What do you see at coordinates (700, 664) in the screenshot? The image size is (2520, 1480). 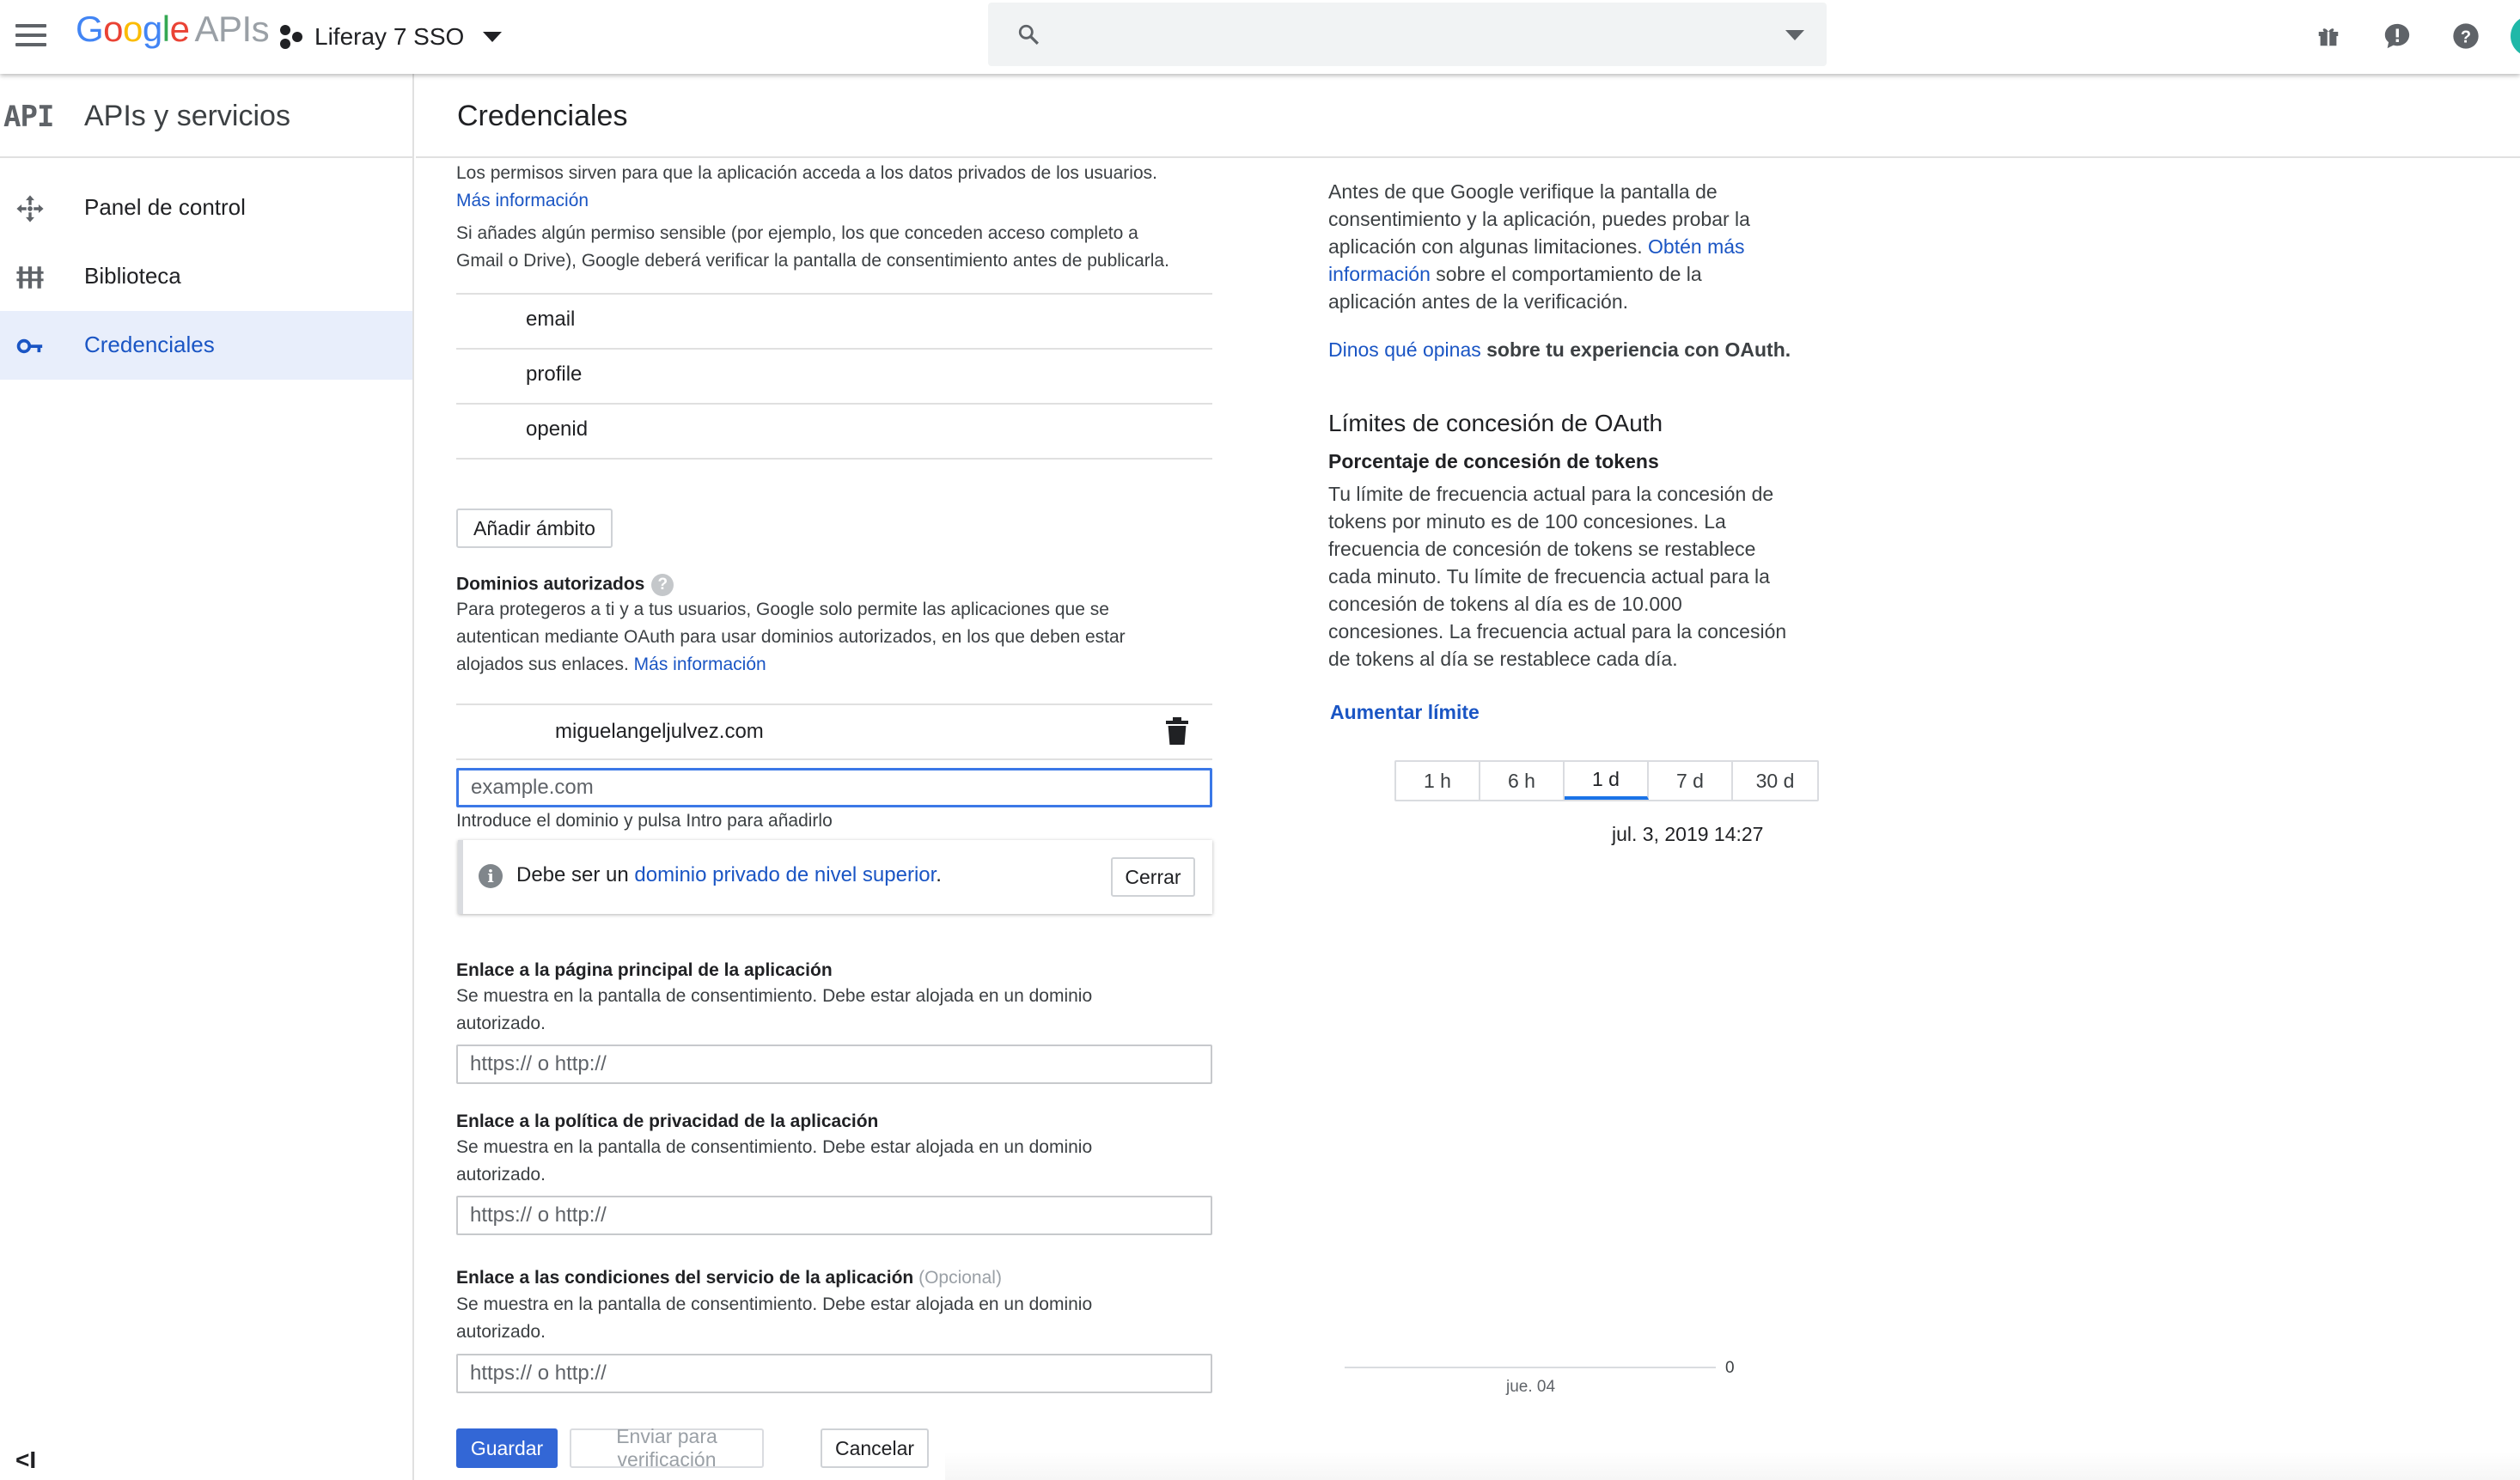 I see `domains-more-info-link: Más información` at bounding box center [700, 664].